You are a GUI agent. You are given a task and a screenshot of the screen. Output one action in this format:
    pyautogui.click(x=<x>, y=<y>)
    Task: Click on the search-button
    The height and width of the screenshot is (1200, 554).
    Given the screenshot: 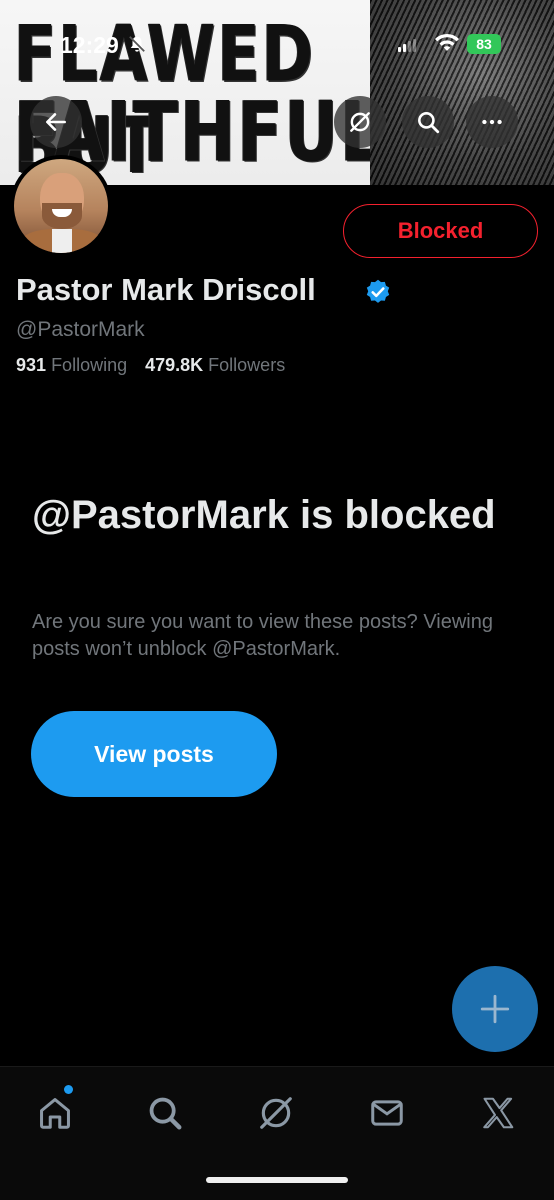 What is the action you would take?
    pyautogui.click(x=428, y=122)
    